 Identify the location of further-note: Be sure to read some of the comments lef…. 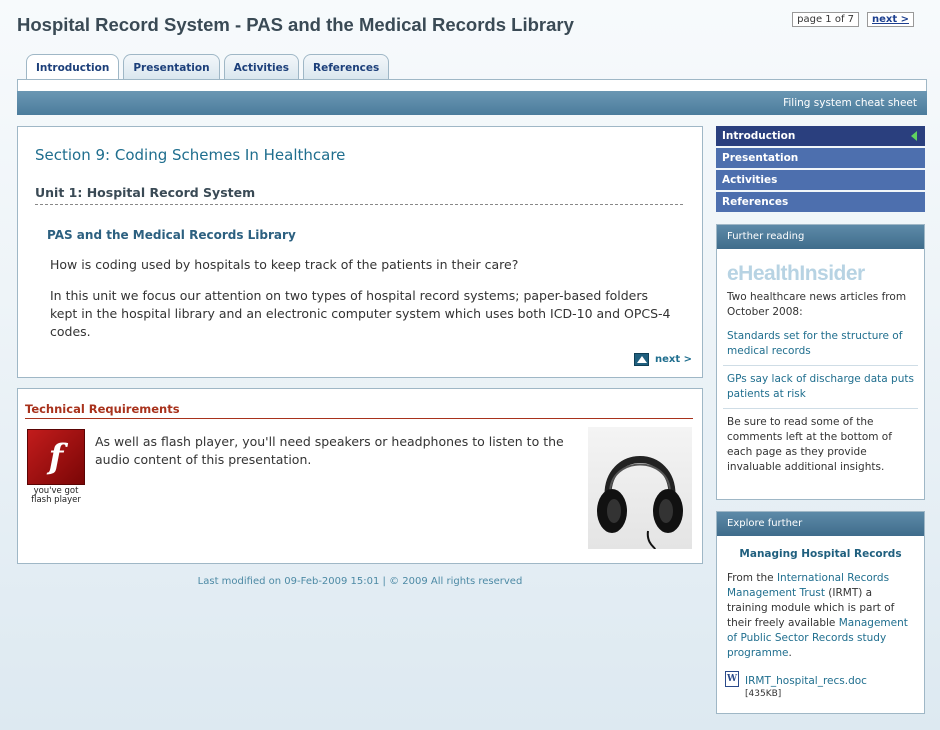
(809, 444).